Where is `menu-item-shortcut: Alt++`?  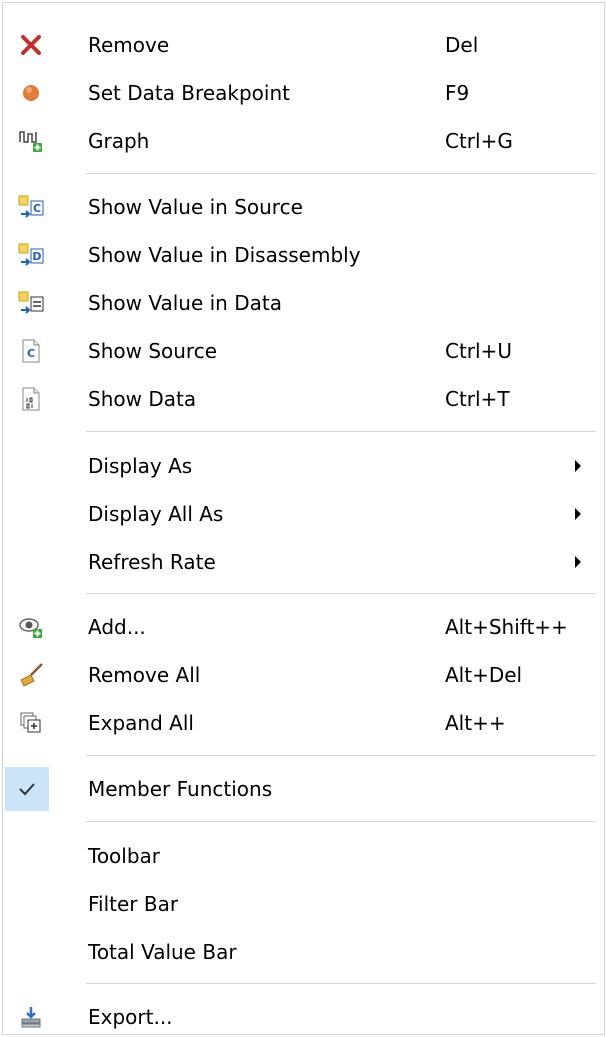
menu-item-shortcut: Alt++ is located at coordinates (475, 723).